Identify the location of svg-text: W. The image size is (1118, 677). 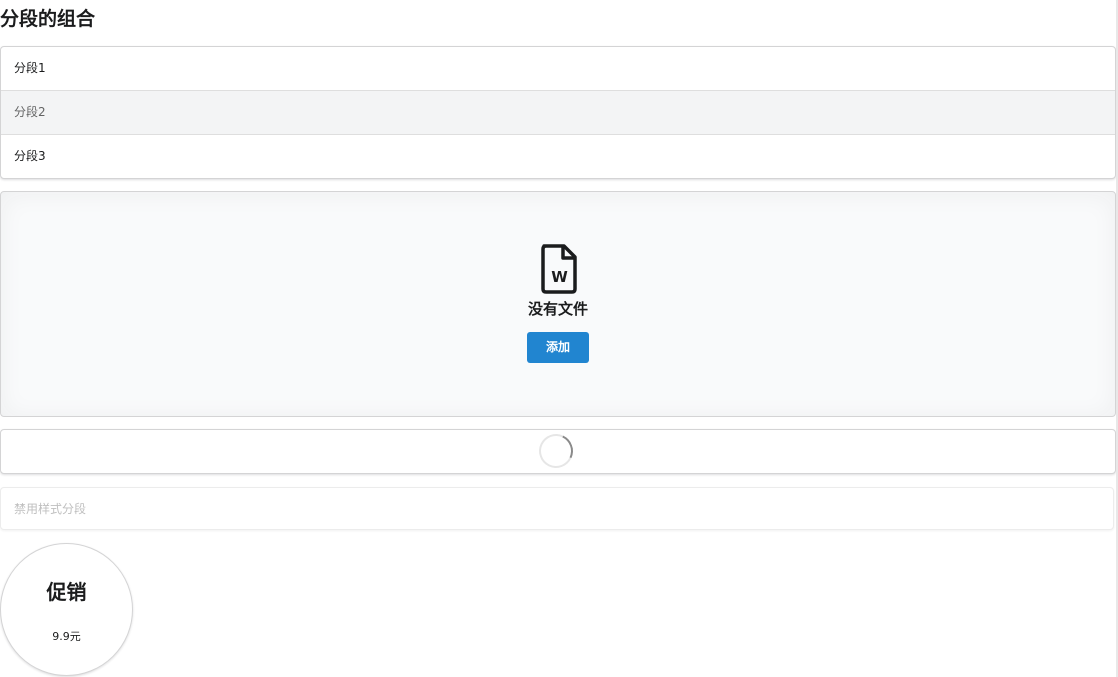
(559, 277).